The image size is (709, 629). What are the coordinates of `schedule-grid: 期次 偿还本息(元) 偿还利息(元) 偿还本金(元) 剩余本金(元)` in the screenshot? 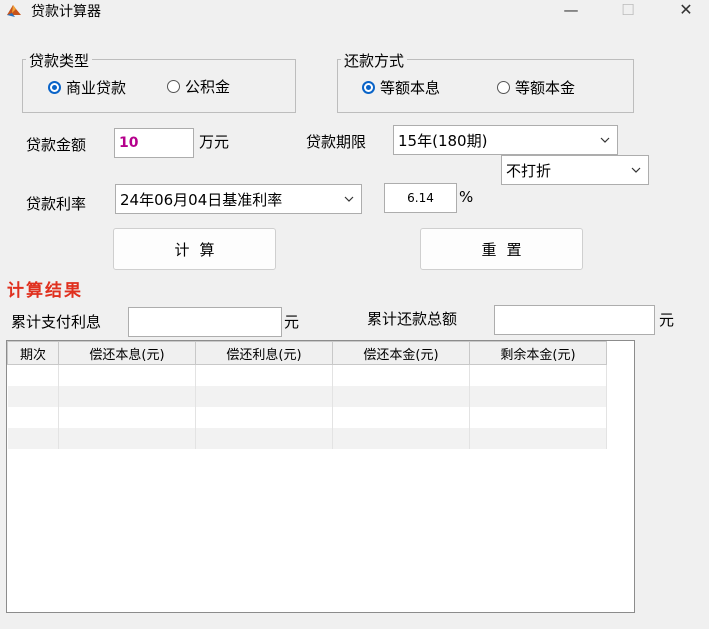 It's located at (307, 395).